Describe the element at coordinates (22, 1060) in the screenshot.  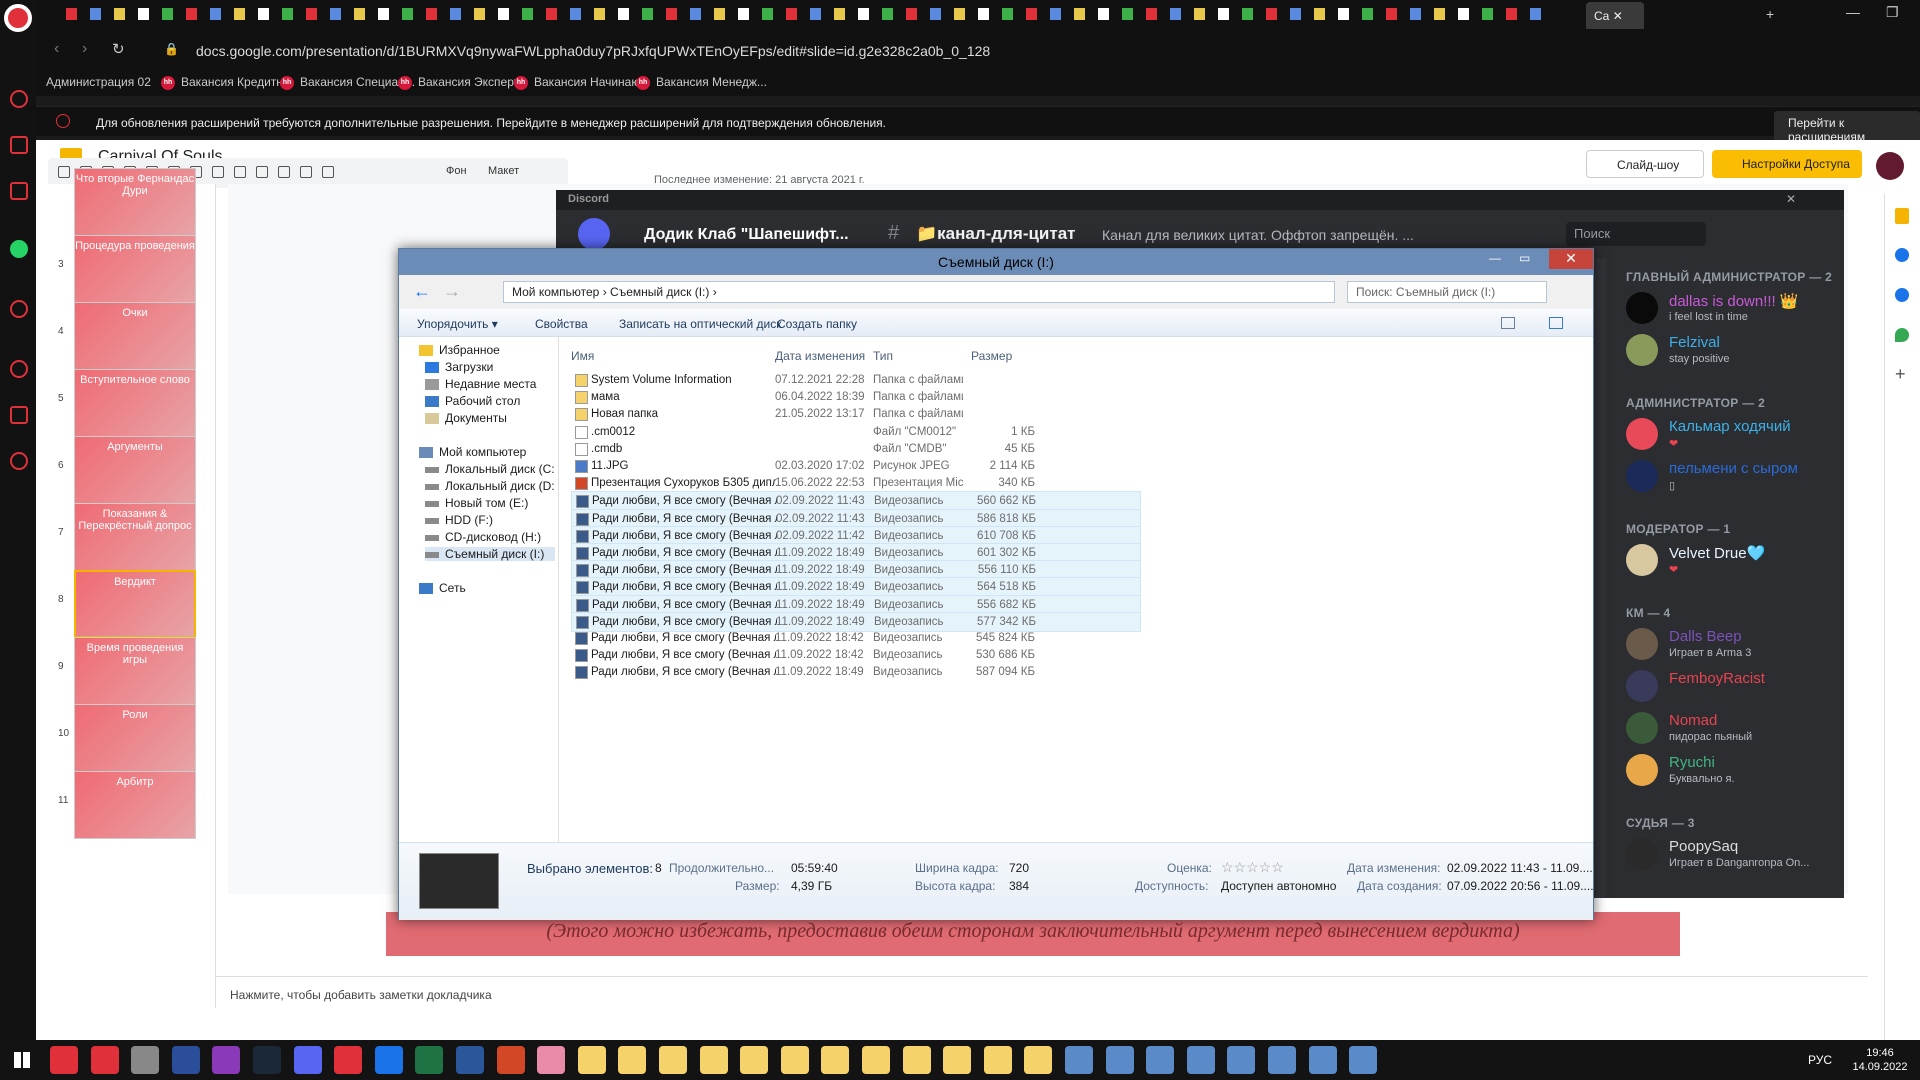
I see `windows-start-icon` at that location.